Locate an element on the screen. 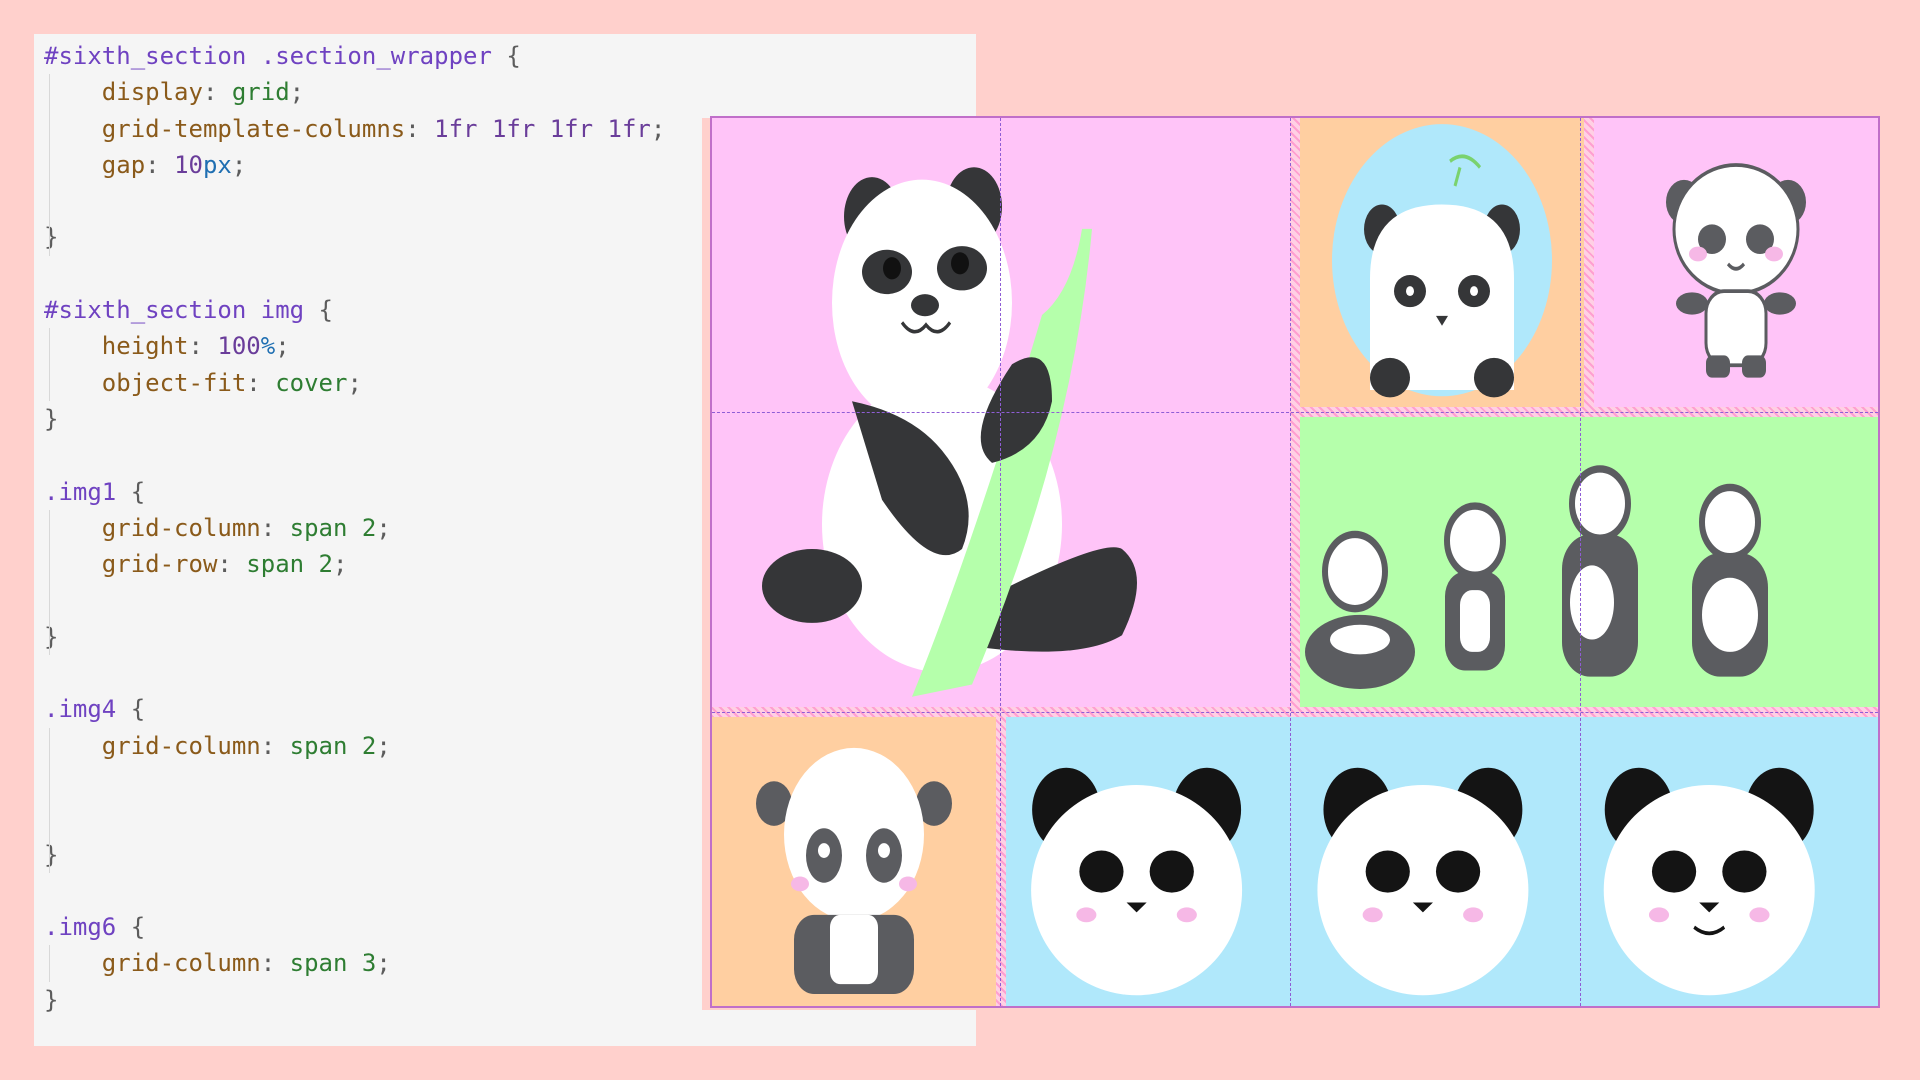 Image resolution: width=1920 pixels, height=1080 pixels. four-pandas-image is located at coordinates (1589, 562).